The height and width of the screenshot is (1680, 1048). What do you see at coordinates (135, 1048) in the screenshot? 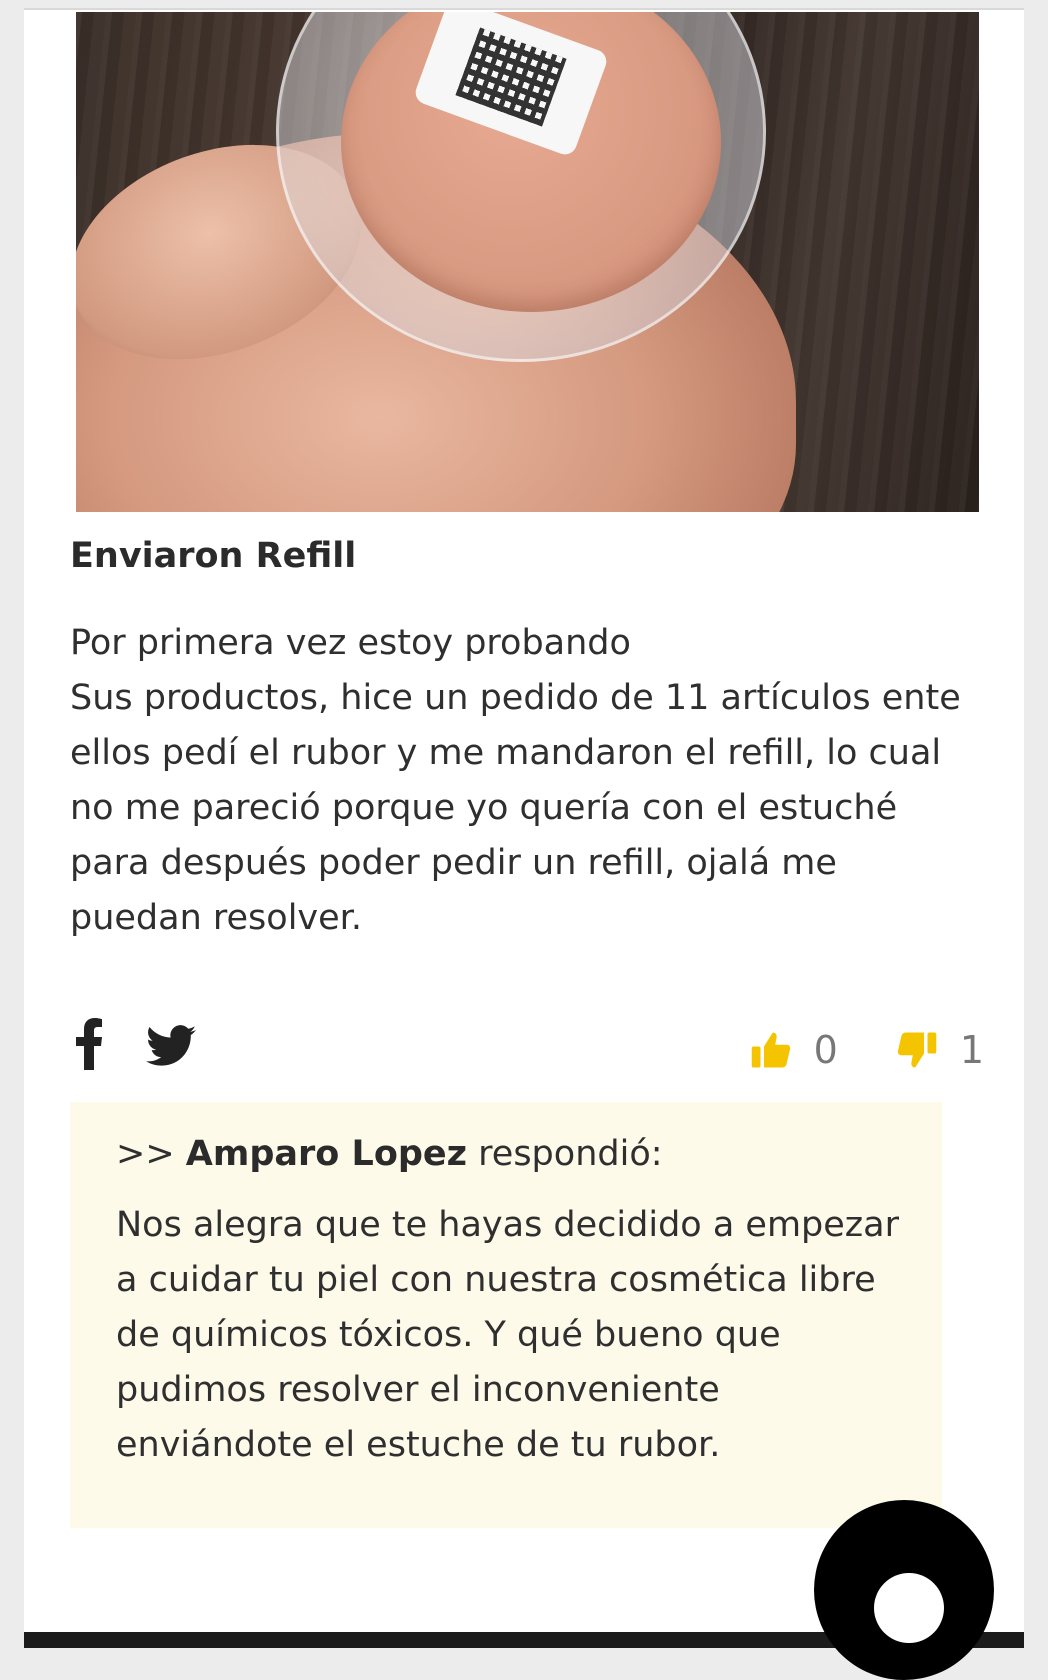
I see `share-row` at bounding box center [135, 1048].